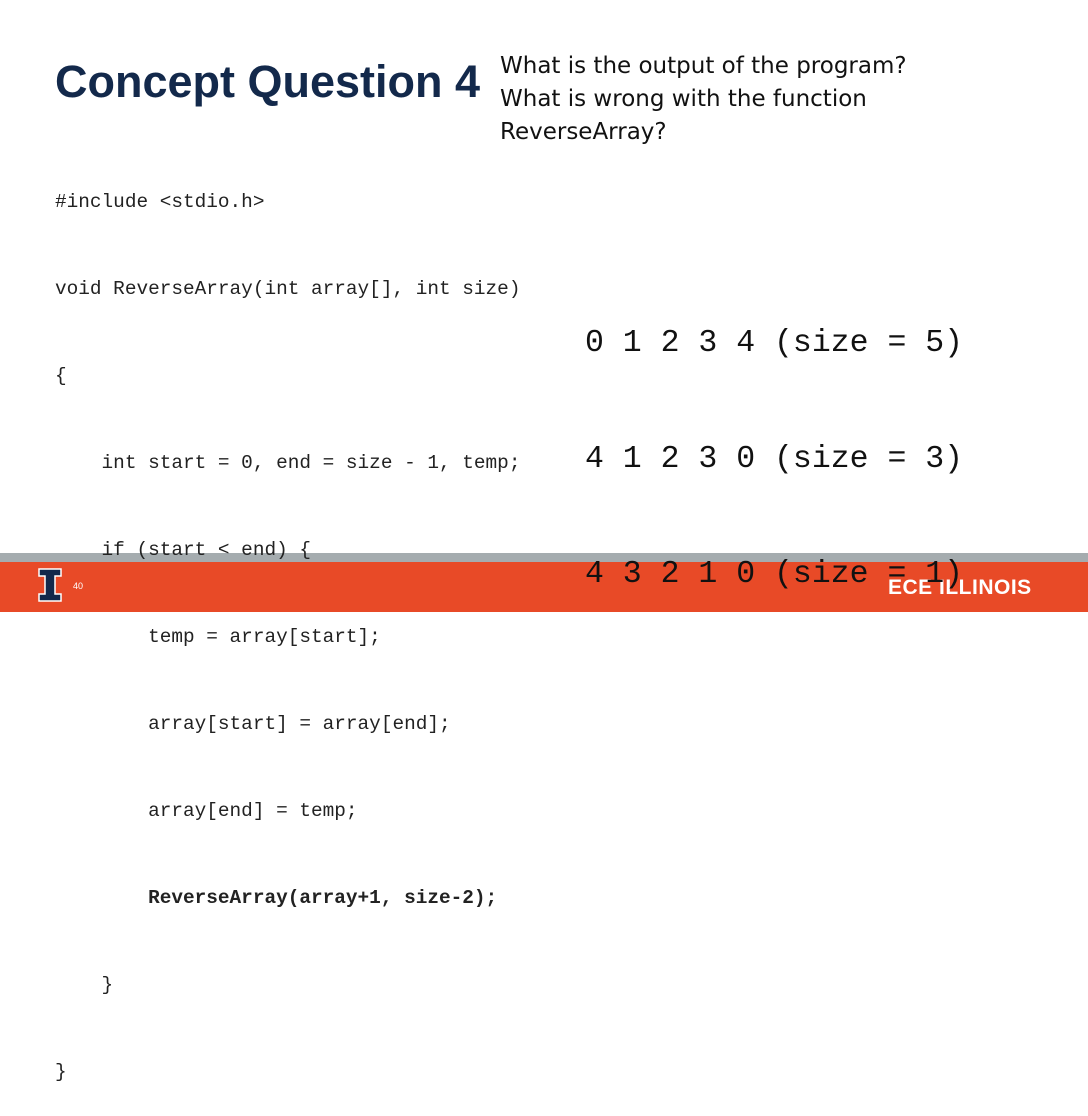 Image resolution: width=1088 pixels, height=1116 pixels. What do you see at coordinates (50, 585) in the screenshot?
I see `illinois-block-i-icon` at bounding box center [50, 585].